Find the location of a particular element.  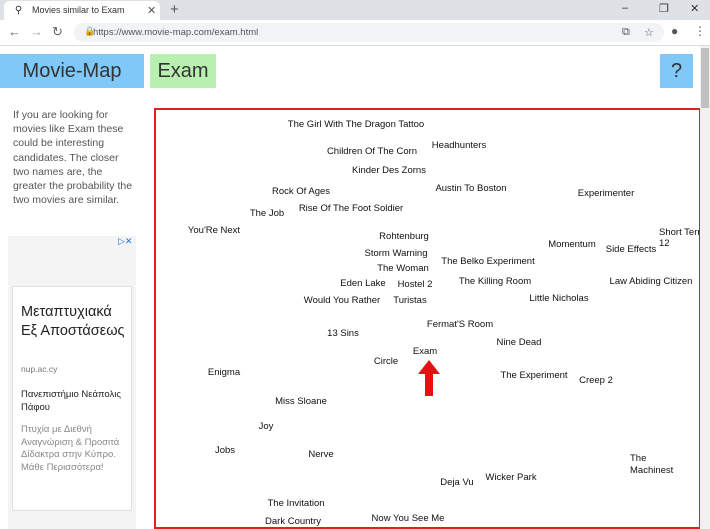

movie-link: Hostel 2 is located at coordinates (415, 284).